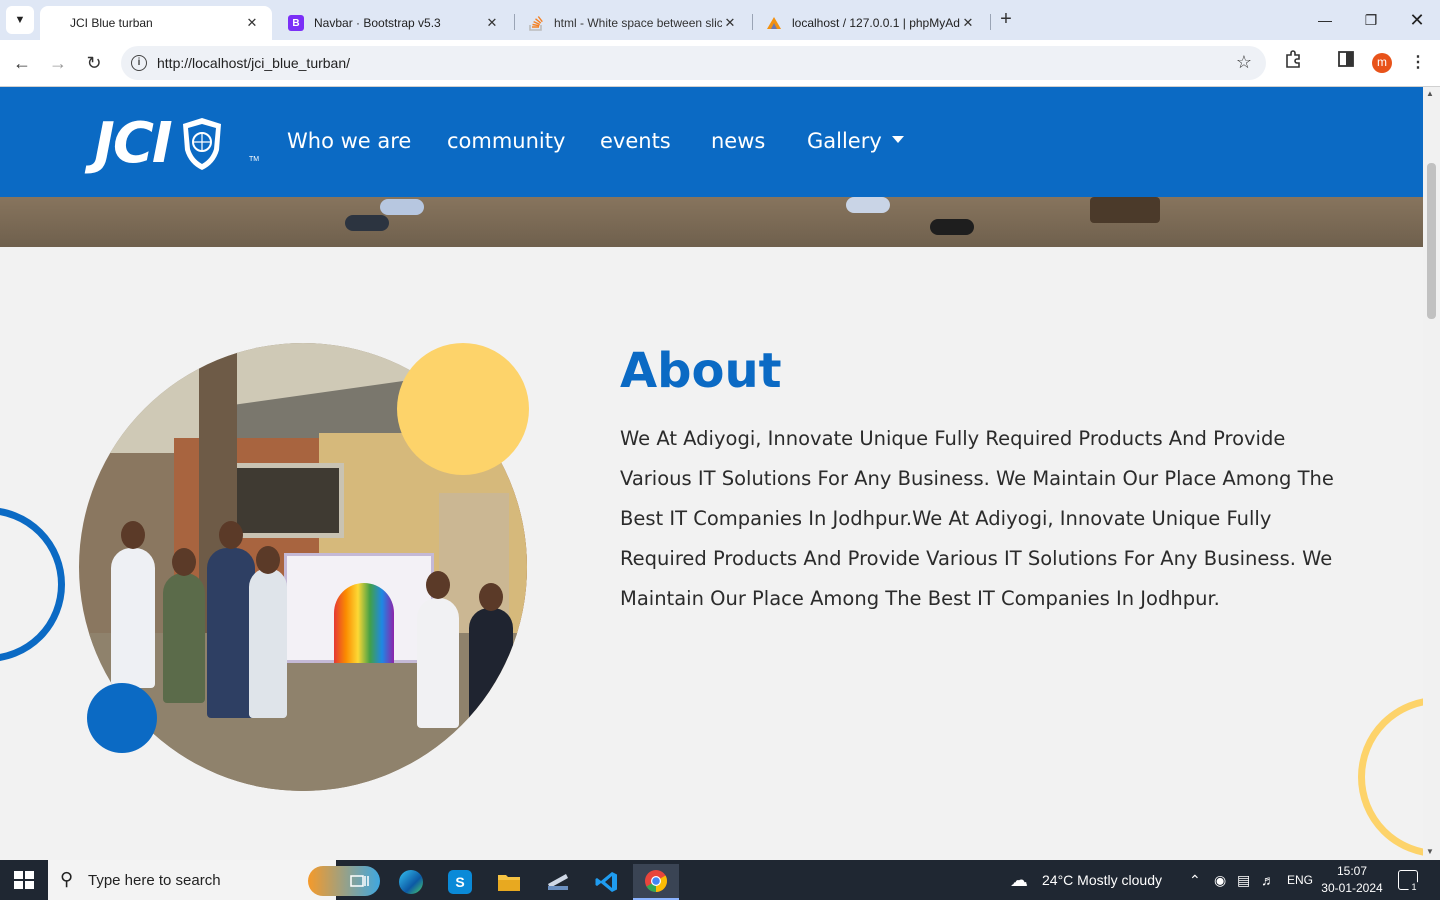 The width and height of the screenshot is (1440, 900). I want to click on reload-icon: ↻, so click(94, 63).